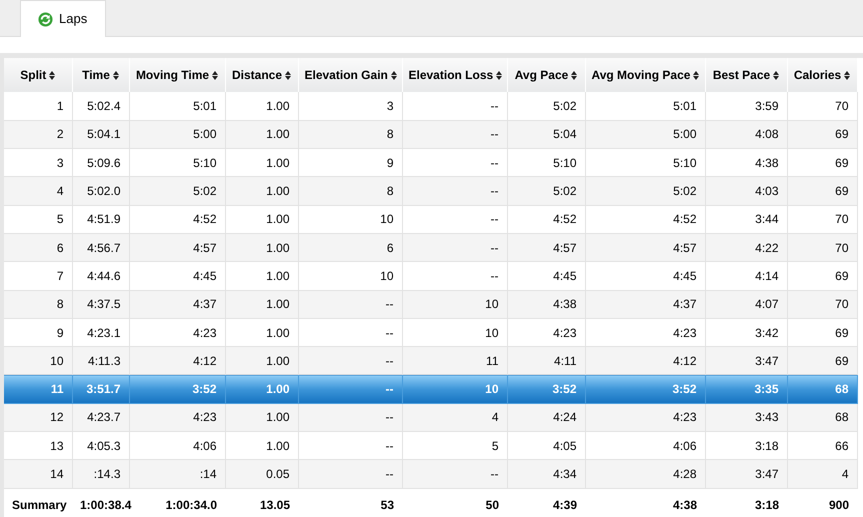 This screenshot has width=863, height=517. I want to click on table-cell: 12, so click(38, 417).